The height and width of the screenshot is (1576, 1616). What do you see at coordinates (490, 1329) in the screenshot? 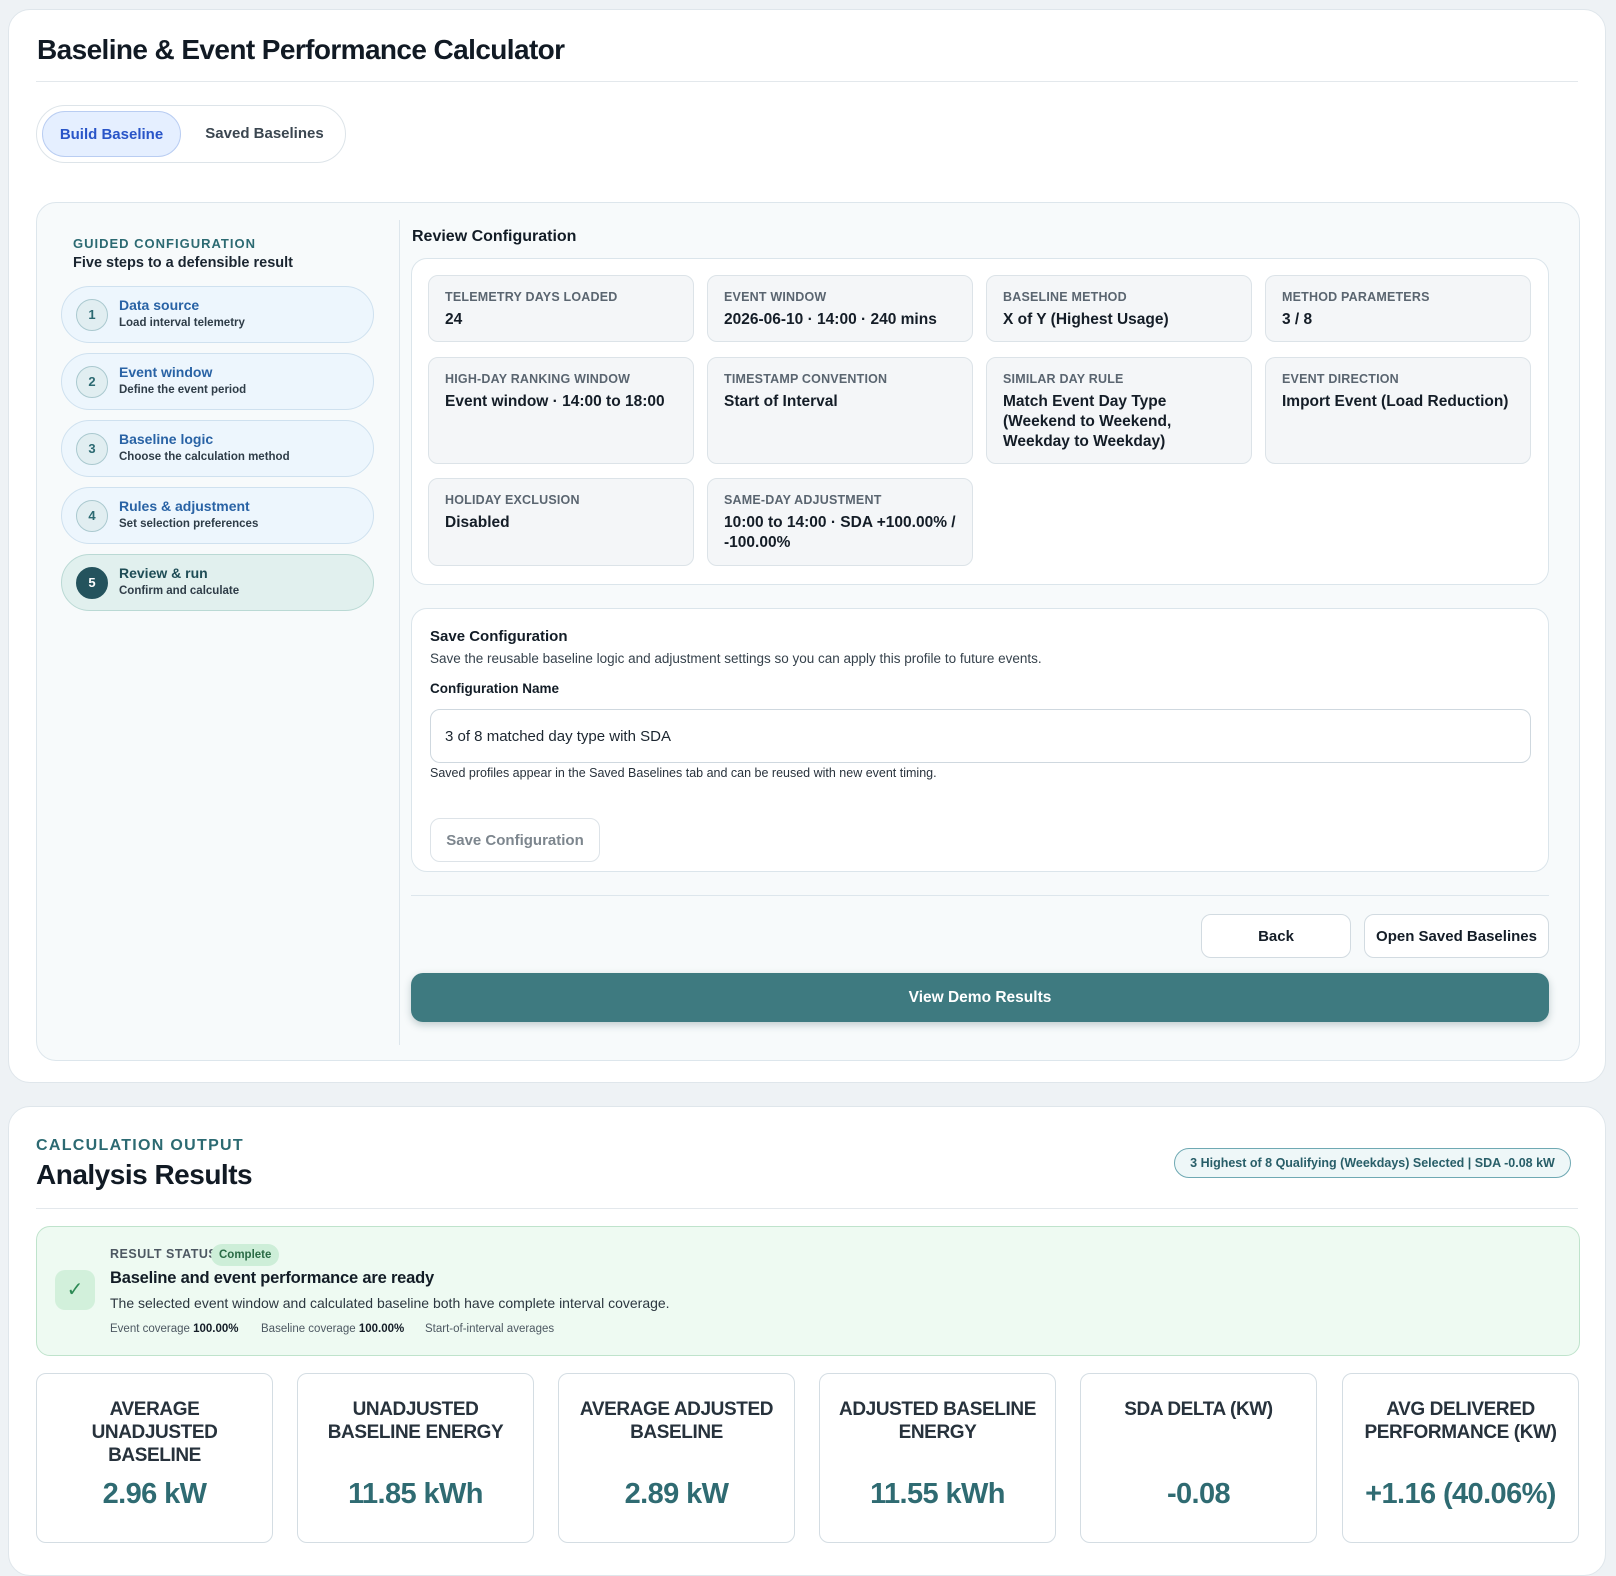
I see `averages-note: Start-of-interval averages` at bounding box center [490, 1329].